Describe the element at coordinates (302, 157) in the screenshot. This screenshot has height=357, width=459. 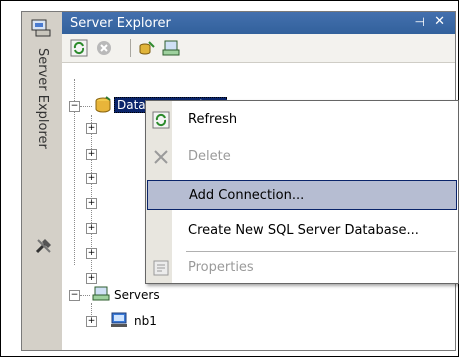
I see `menu-item-delete: Delete` at that location.